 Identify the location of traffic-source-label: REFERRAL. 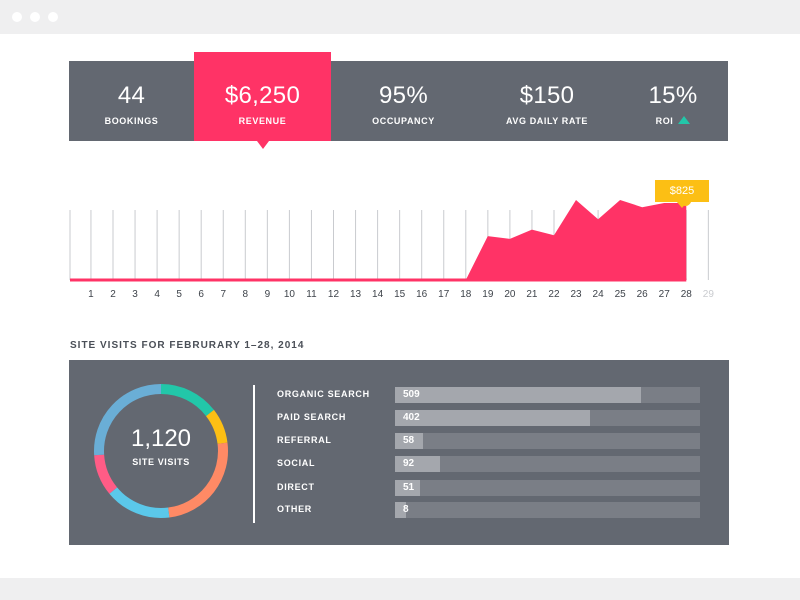
(304, 440).